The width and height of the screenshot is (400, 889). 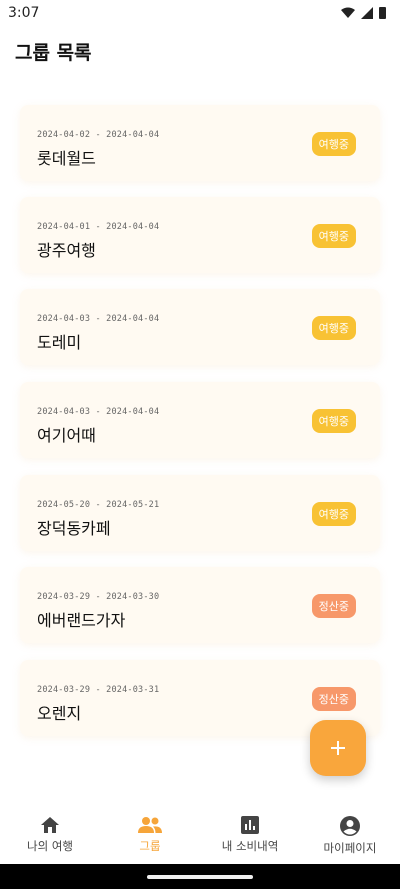 I want to click on nav-label: 그룹, so click(x=150, y=846).